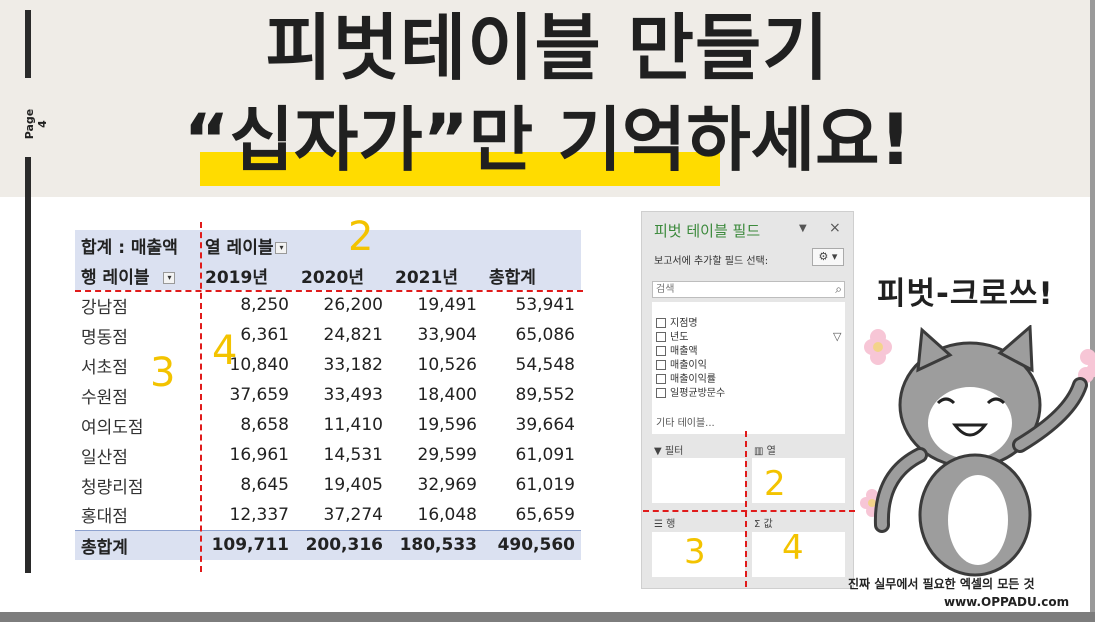  Describe the element at coordinates (28, 365) in the screenshot. I see `side-bar-bottom` at that location.